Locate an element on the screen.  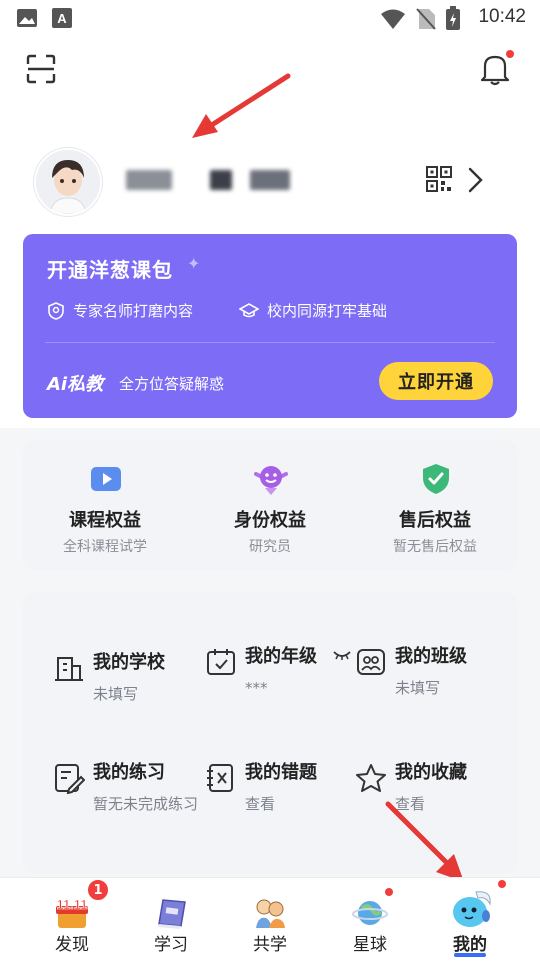
avatar is located at coordinates (68, 182).